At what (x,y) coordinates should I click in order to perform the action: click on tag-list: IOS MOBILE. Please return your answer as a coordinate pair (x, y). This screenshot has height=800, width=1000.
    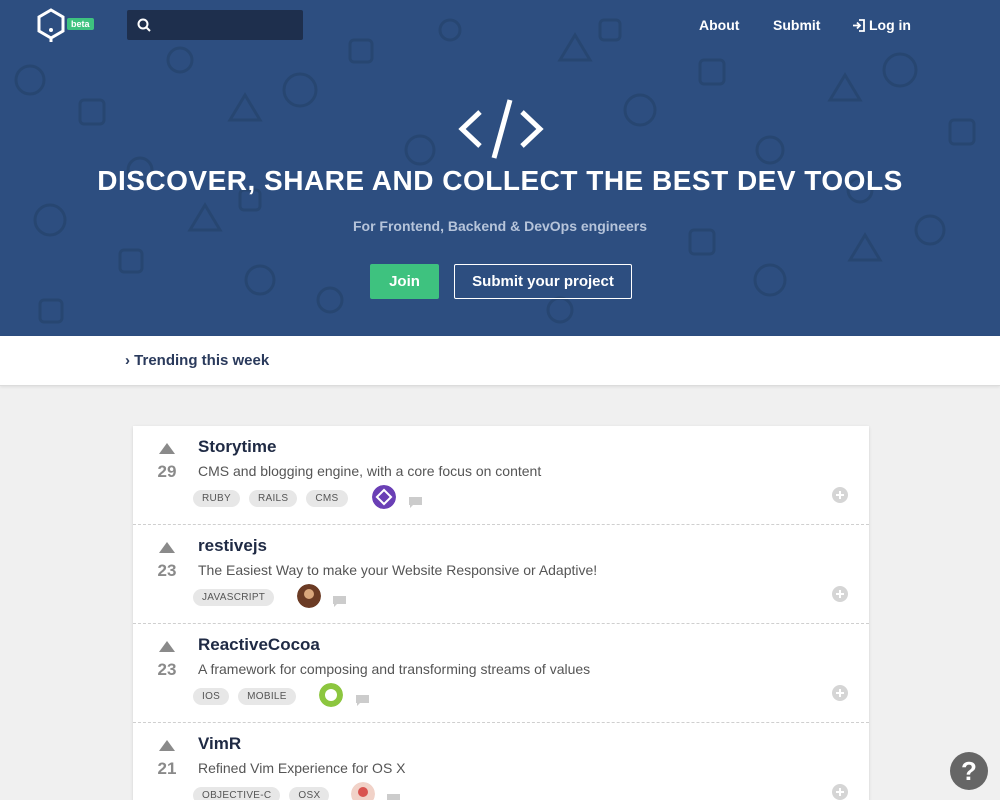
    Looking at the image, I should click on (244, 696).